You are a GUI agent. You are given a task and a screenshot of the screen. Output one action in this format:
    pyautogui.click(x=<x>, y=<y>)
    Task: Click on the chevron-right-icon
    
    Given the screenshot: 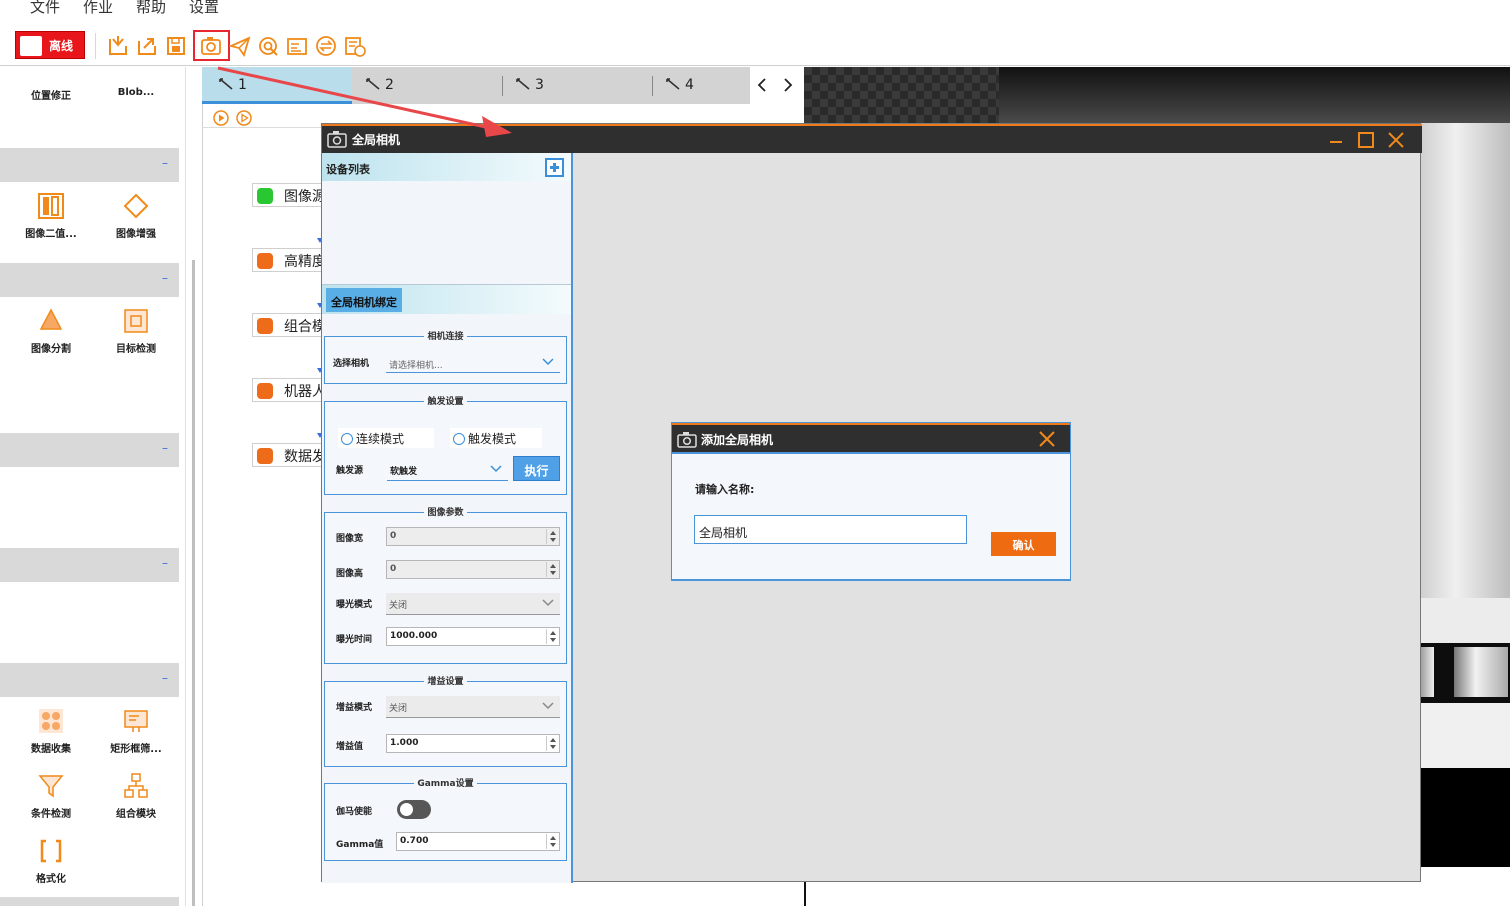 What is the action you would take?
    pyautogui.click(x=788, y=85)
    